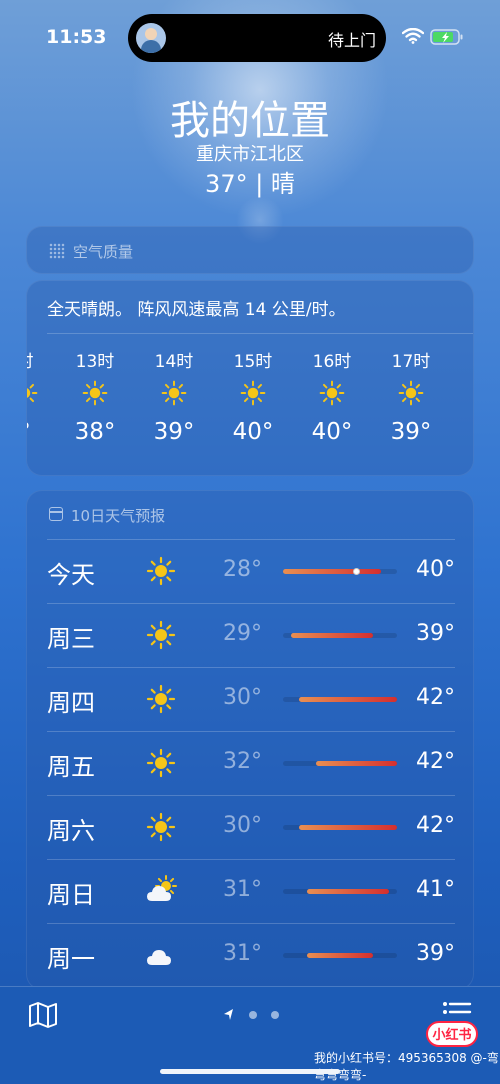 This screenshot has height=1084, width=500. What do you see at coordinates (406, 1066) in the screenshot?
I see `watermark-text: 我的小红书号：495365308 @-弯弯弯弯弯-` at bounding box center [406, 1066].